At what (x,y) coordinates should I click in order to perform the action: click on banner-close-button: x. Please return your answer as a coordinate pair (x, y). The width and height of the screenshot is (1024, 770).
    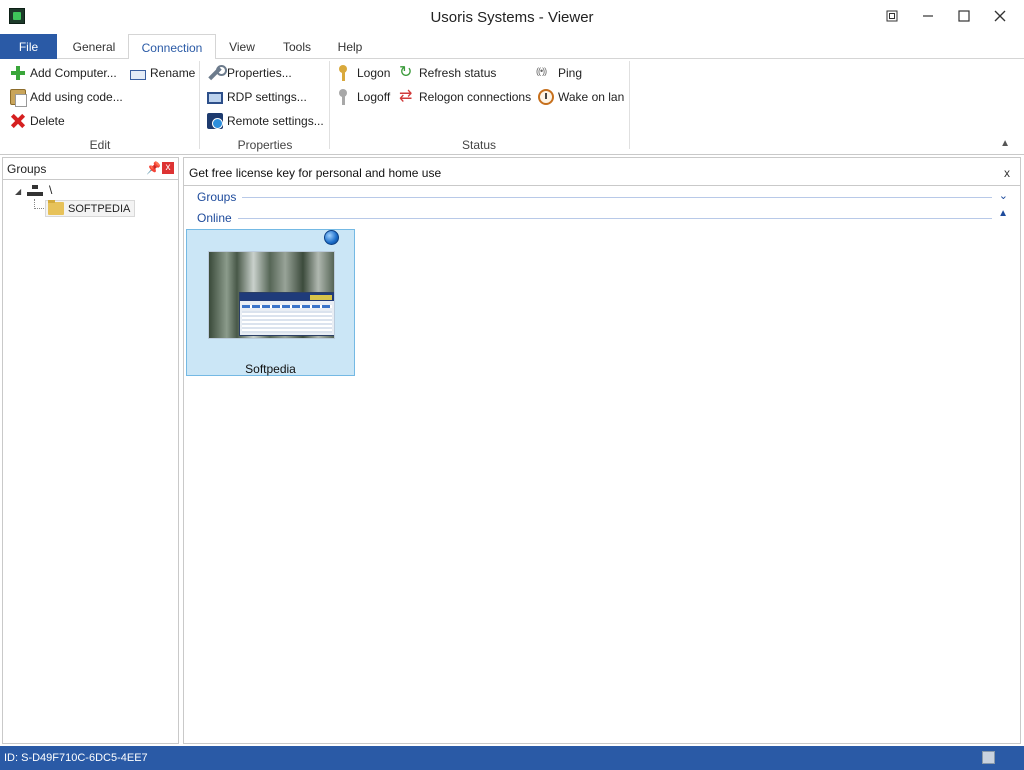
    Looking at the image, I should click on (1007, 173).